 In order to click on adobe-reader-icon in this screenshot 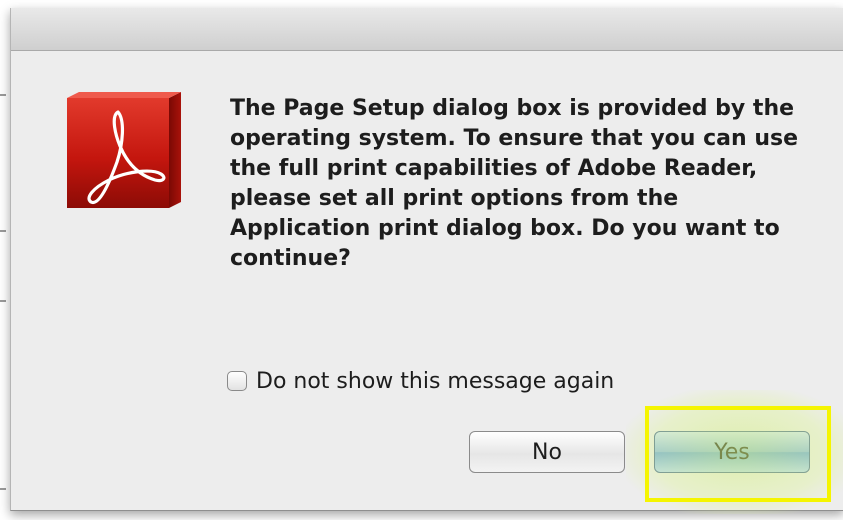, I will do `click(124, 150)`.